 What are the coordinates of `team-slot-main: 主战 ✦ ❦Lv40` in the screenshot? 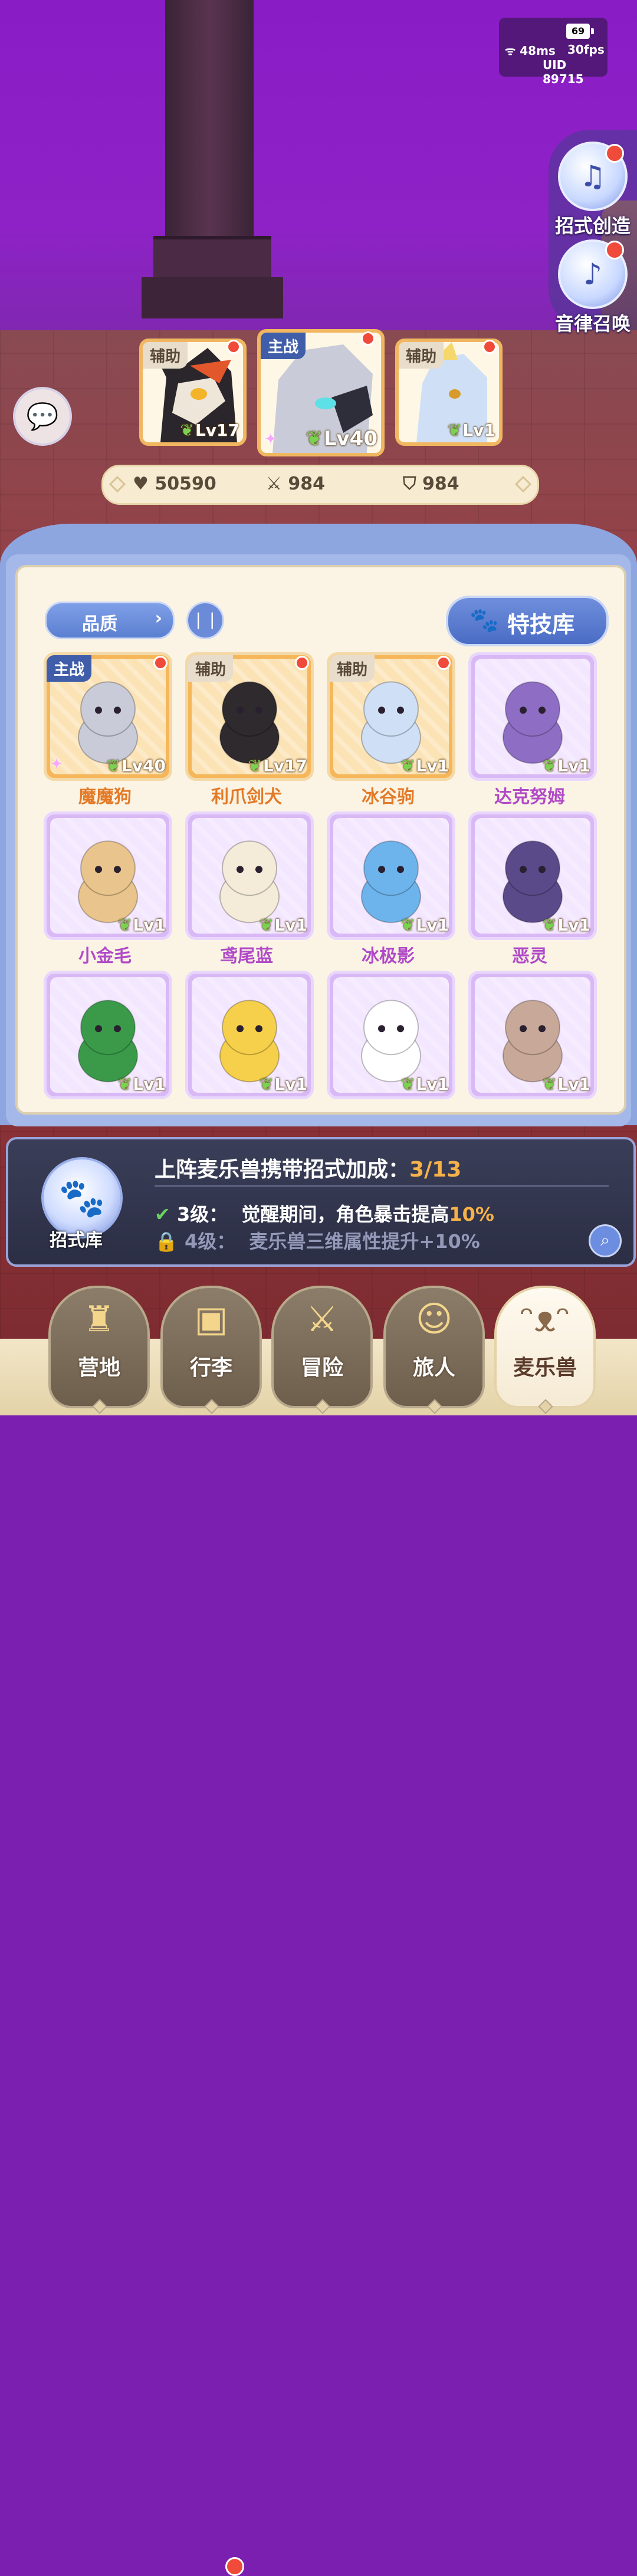 It's located at (321, 392).